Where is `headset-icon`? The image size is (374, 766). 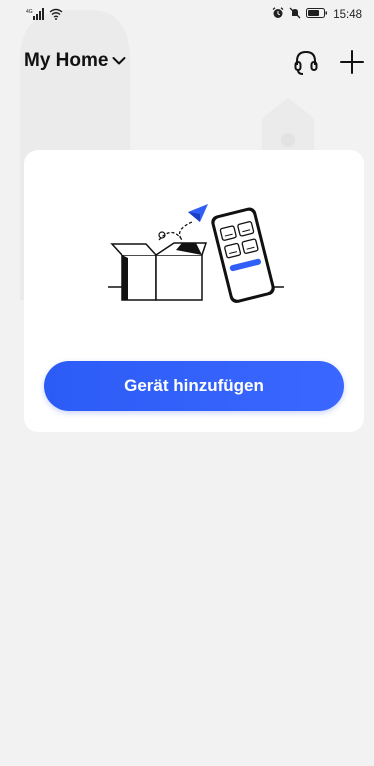
headset-icon is located at coordinates (306, 65).